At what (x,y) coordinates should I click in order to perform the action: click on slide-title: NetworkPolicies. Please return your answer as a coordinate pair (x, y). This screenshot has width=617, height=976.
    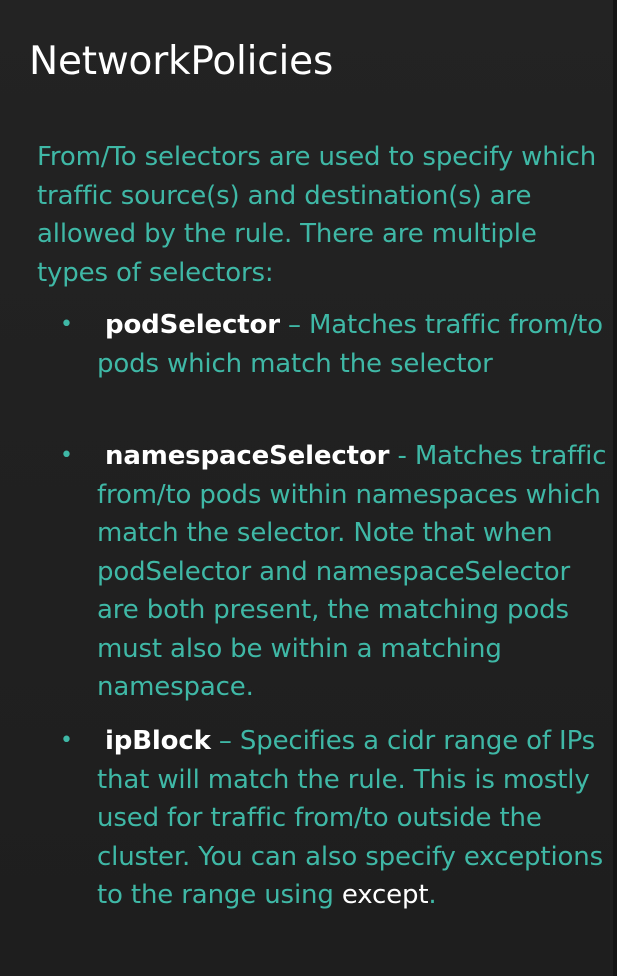
    Looking at the image, I should click on (181, 61).